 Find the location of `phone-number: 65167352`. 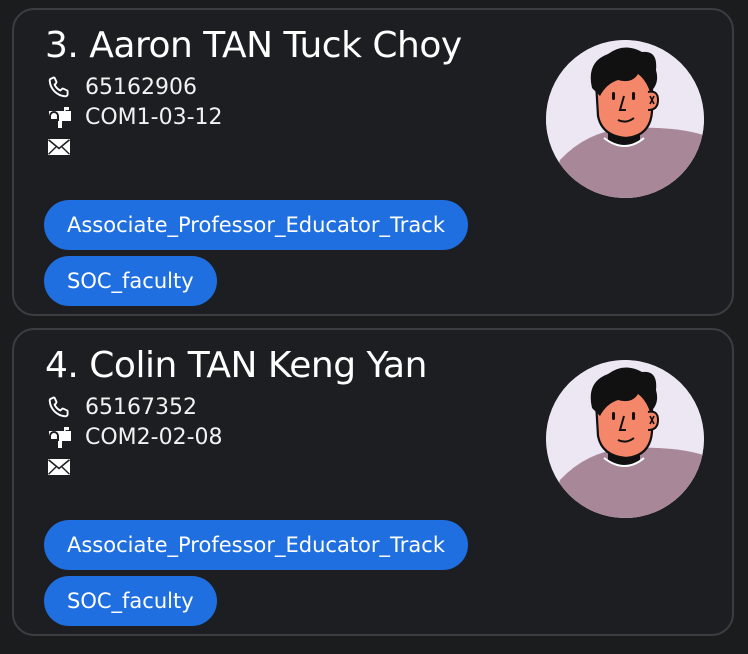

phone-number: 65167352 is located at coordinates (141, 407).